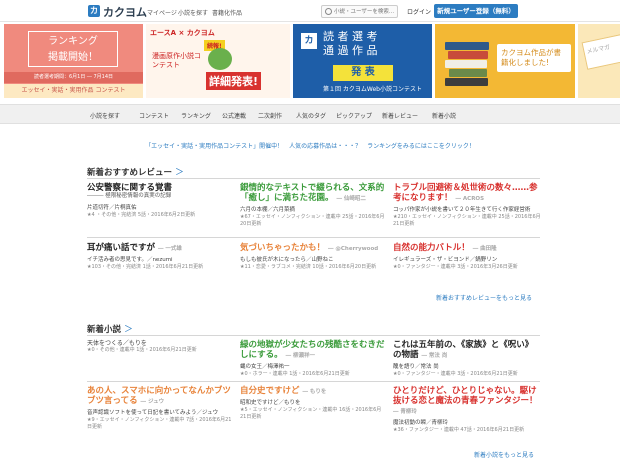 The width and height of the screenshot is (620, 464). Describe the element at coordinates (125, 12) in the screenshot. I see `logo-text: カクヨム` at that location.